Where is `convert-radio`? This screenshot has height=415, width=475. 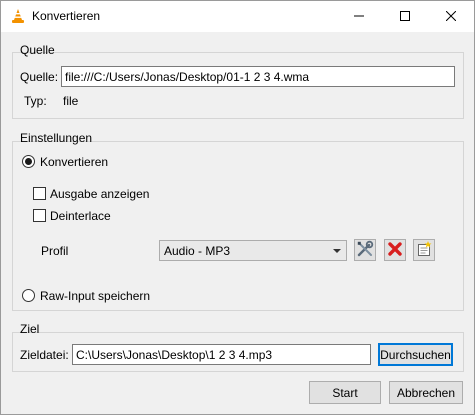 convert-radio is located at coordinates (28, 161).